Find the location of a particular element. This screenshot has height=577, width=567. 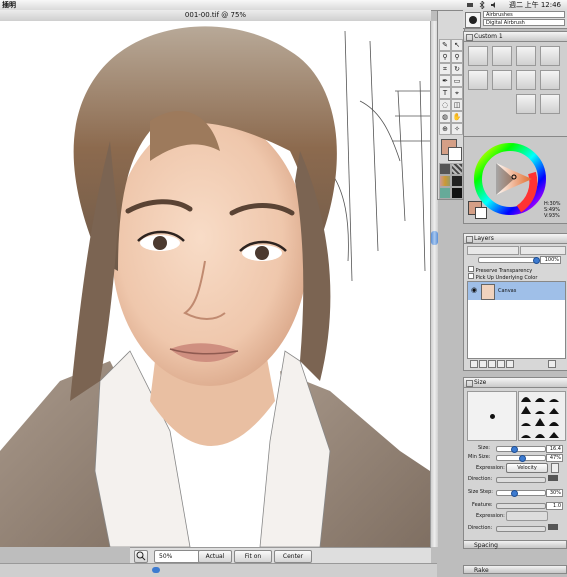

rake-panel-collapsed: Rake is located at coordinates (515, 569).